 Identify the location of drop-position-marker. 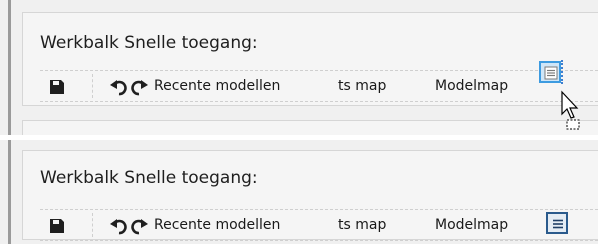
(563, 72).